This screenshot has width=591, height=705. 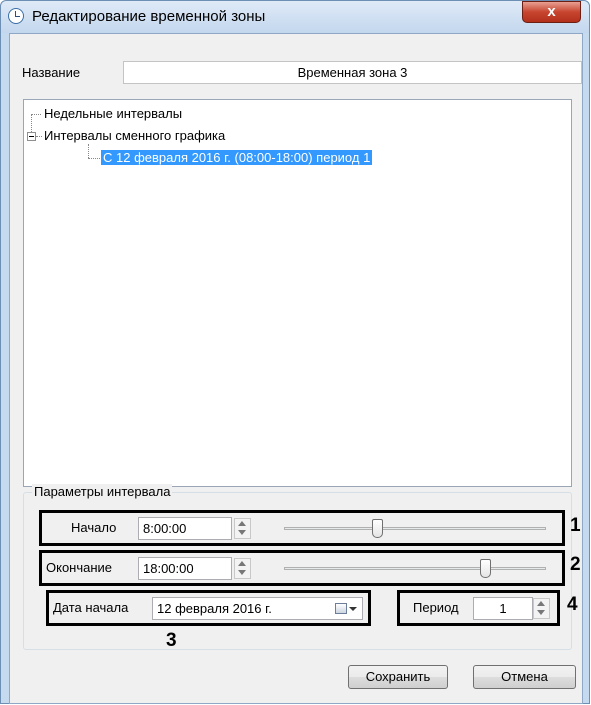 I want to click on end-slider-thumb, so click(x=485, y=568).